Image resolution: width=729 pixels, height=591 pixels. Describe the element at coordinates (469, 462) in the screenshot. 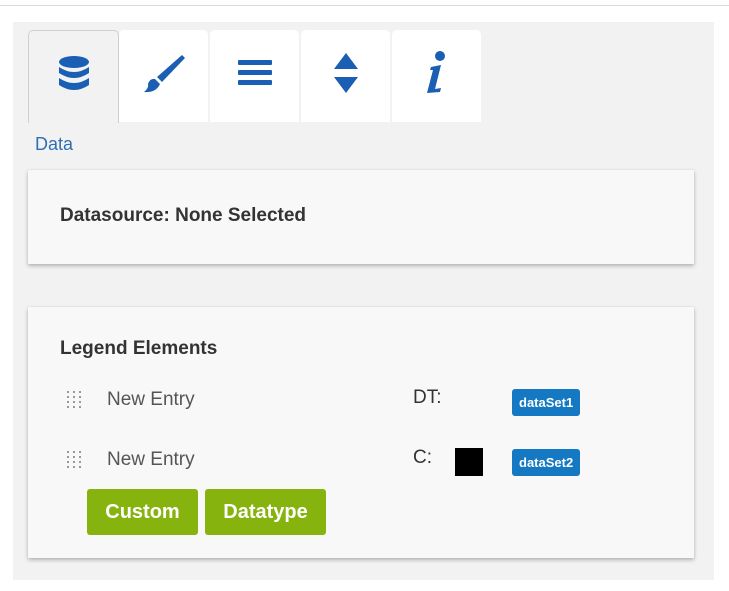

I see `color-swatch` at that location.